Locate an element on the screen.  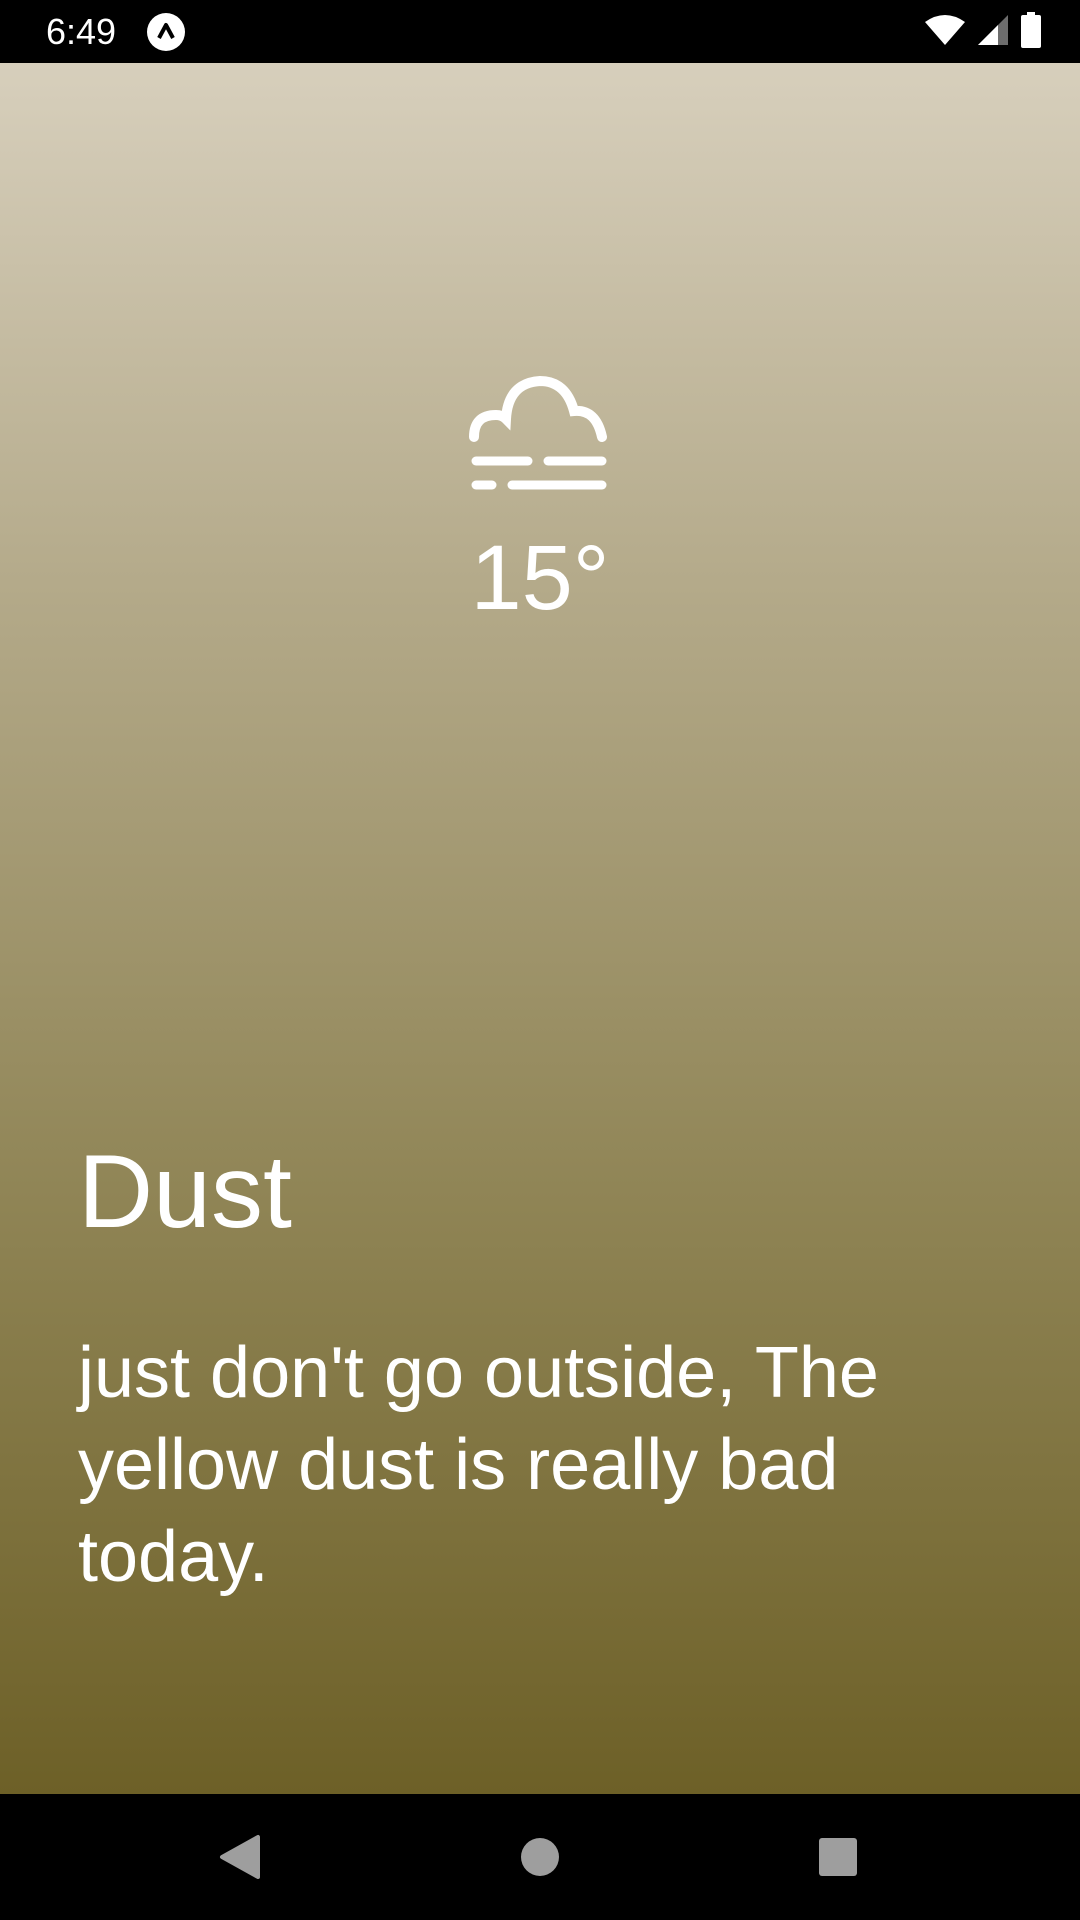
home-button is located at coordinates (540, 1857).